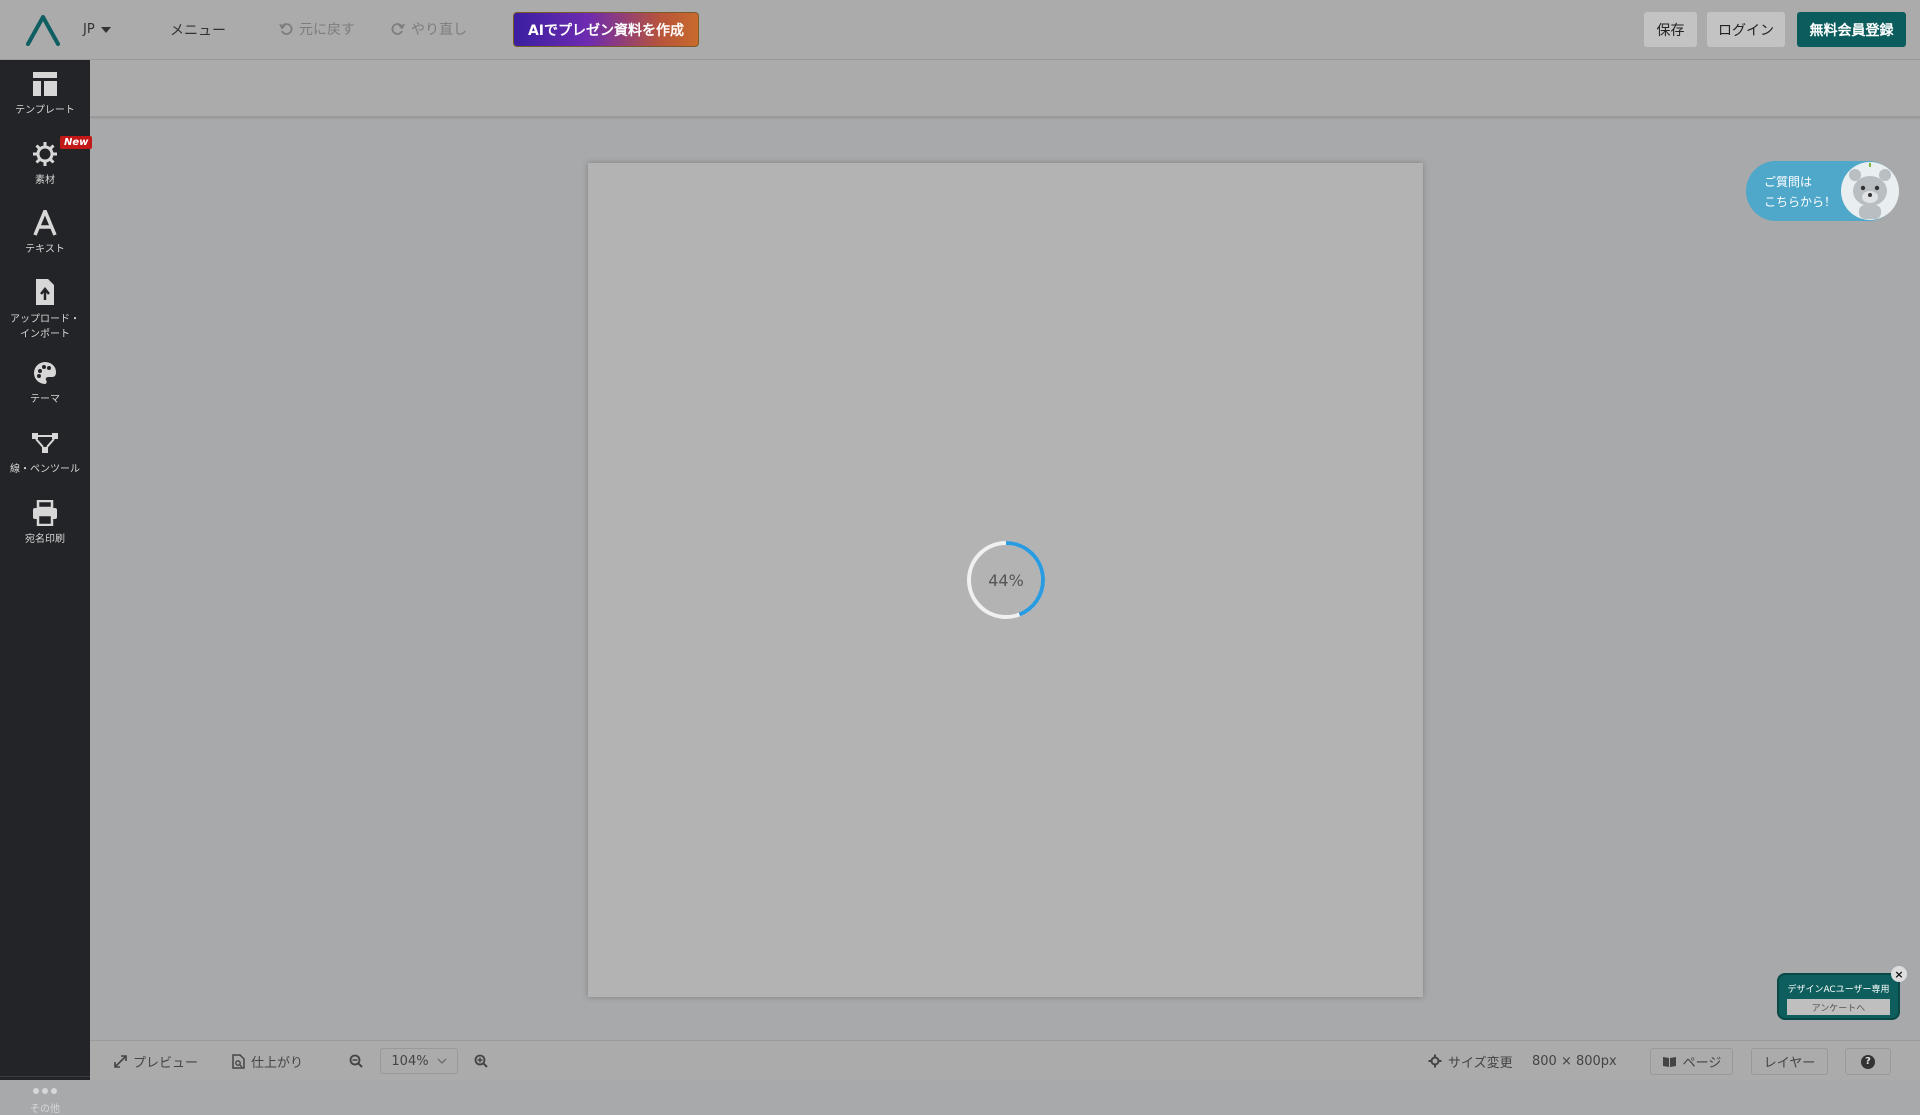  Describe the element at coordinates (166, 1063) in the screenshot. I see `preview-label: プレビュー` at that location.